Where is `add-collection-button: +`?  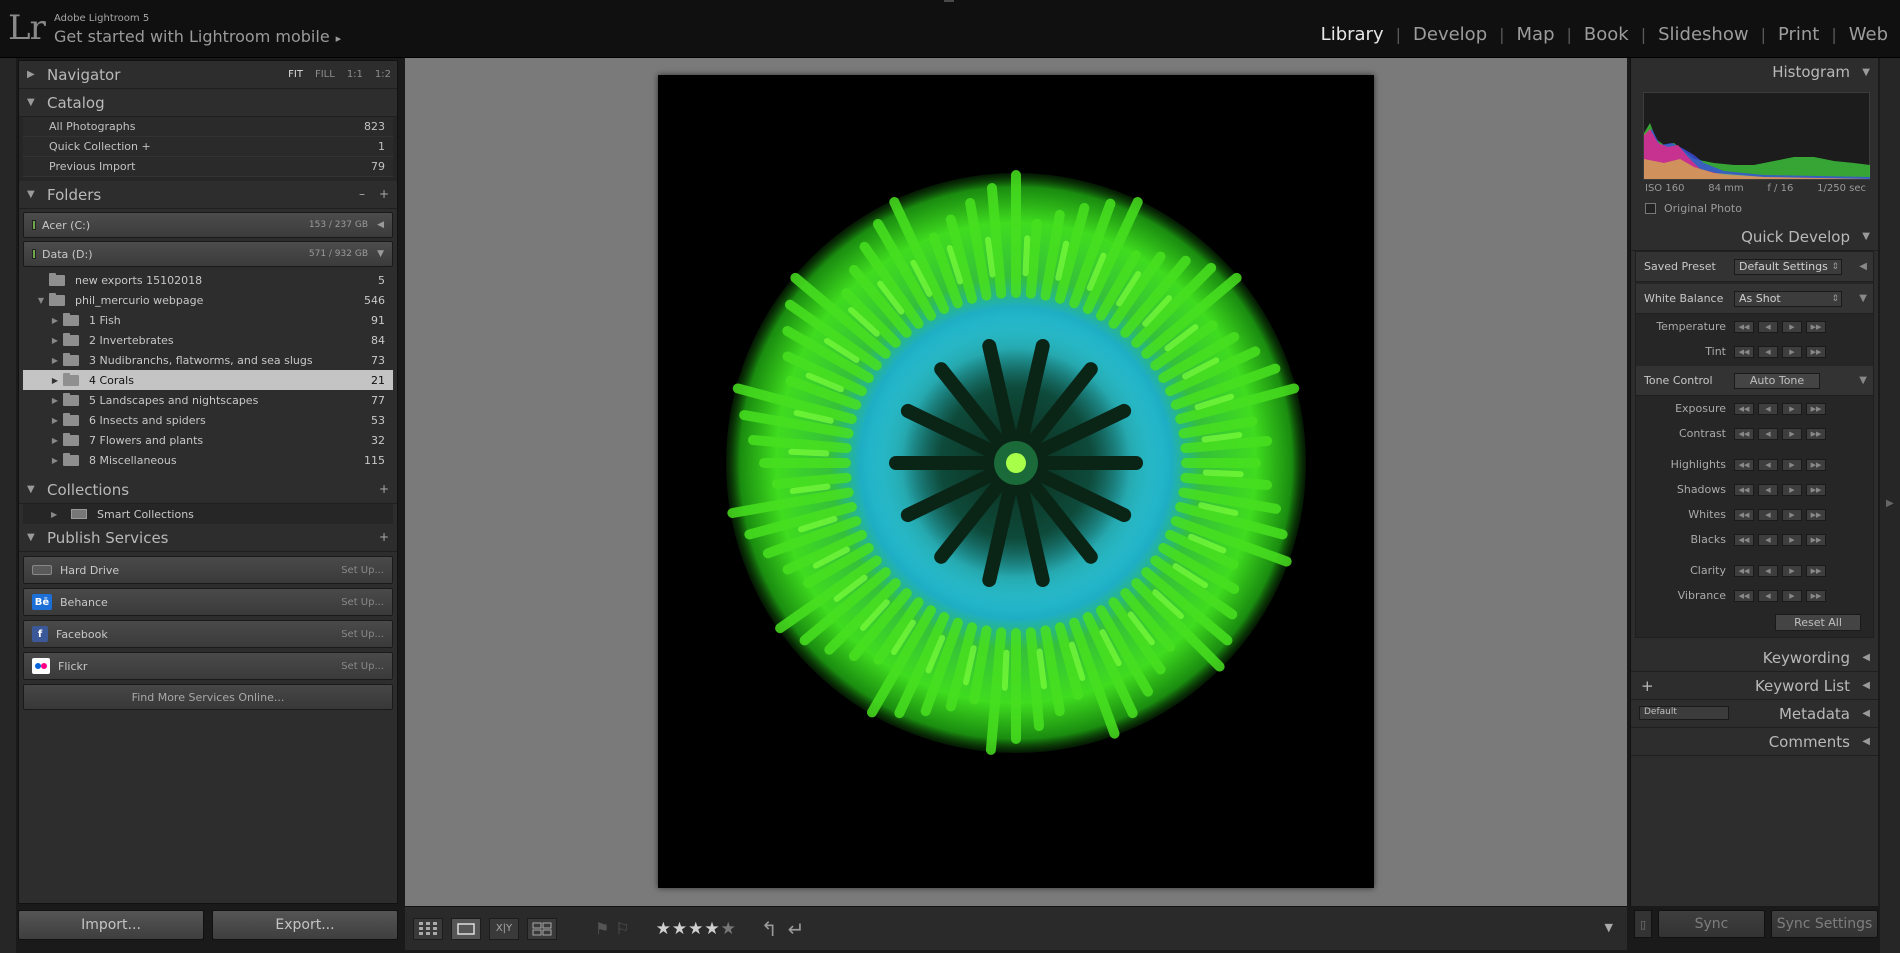 add-collection-button: + is located at coordinates (384, 489).